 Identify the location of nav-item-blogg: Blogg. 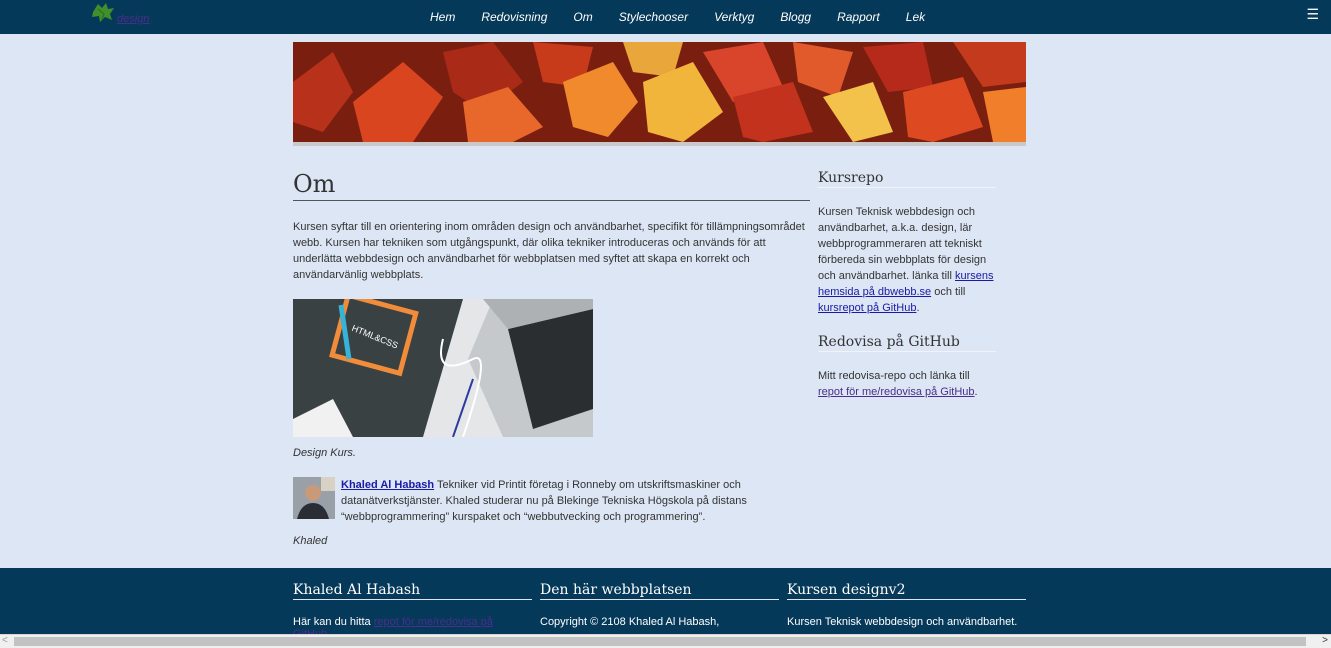
(795, 17).